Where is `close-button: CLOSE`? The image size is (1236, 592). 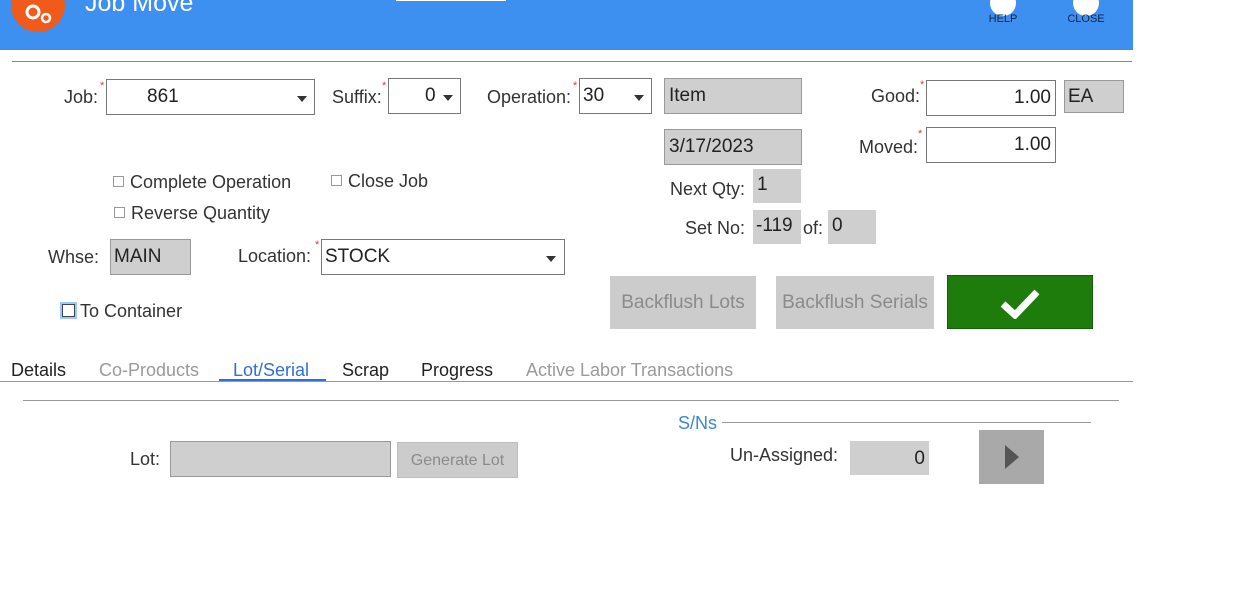 close-button: CLOSE is located at coordinates (1086, 24).